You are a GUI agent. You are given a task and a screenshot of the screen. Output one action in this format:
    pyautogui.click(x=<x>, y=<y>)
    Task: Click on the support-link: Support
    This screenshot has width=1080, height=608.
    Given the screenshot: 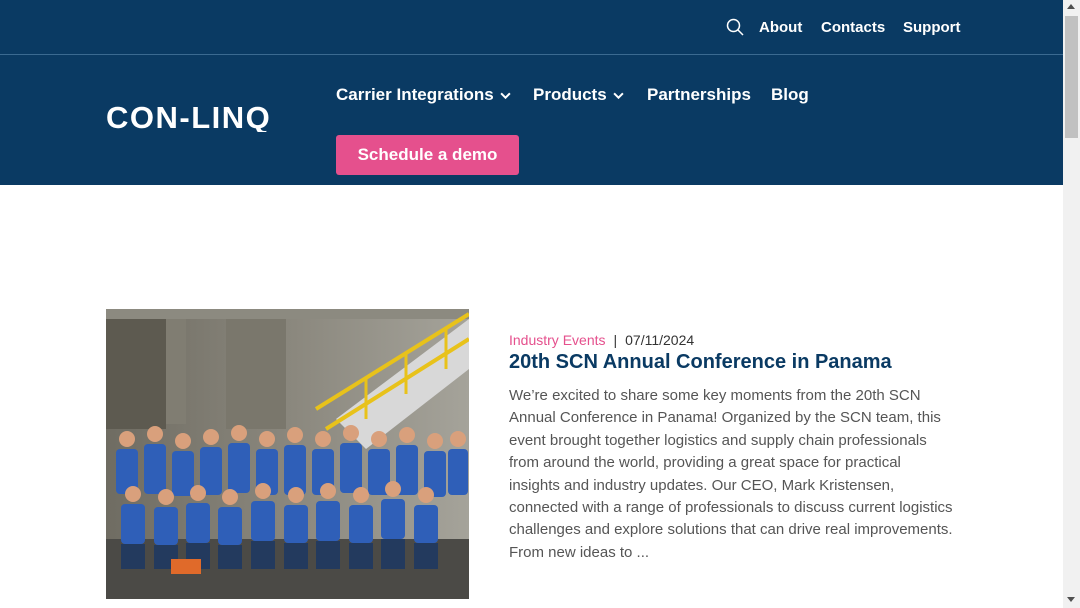 What is the action you would take?
    pyautogui.click(x=932, y=27)
    